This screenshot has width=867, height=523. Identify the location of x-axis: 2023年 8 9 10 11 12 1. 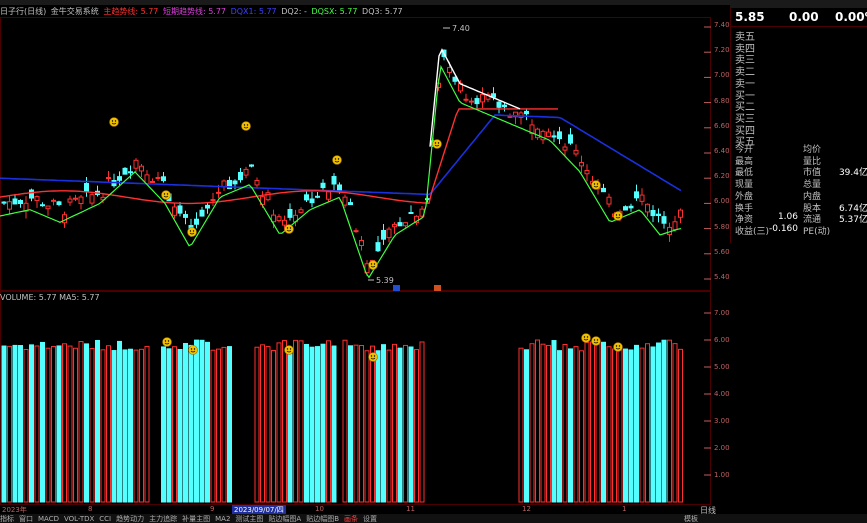
(350, 509).